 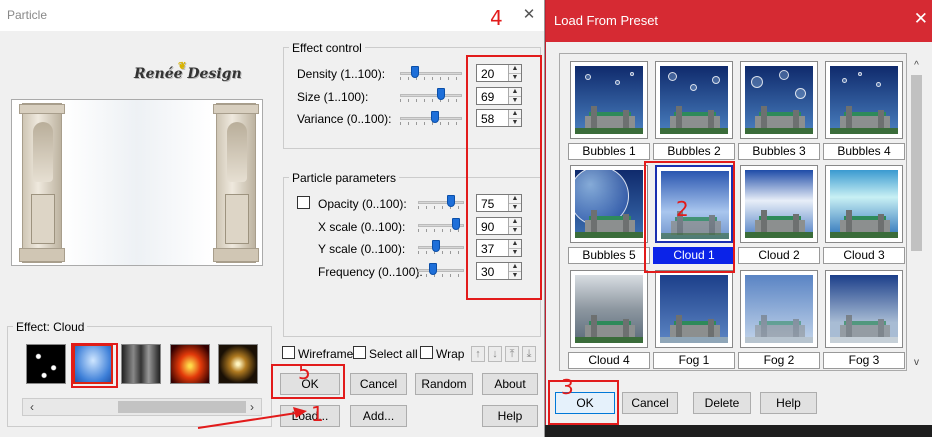 What do you see at coordinates (864, 151) in the screenshot?
I see `preset-label: Bubbles 4` at bounding box center [864, 151].